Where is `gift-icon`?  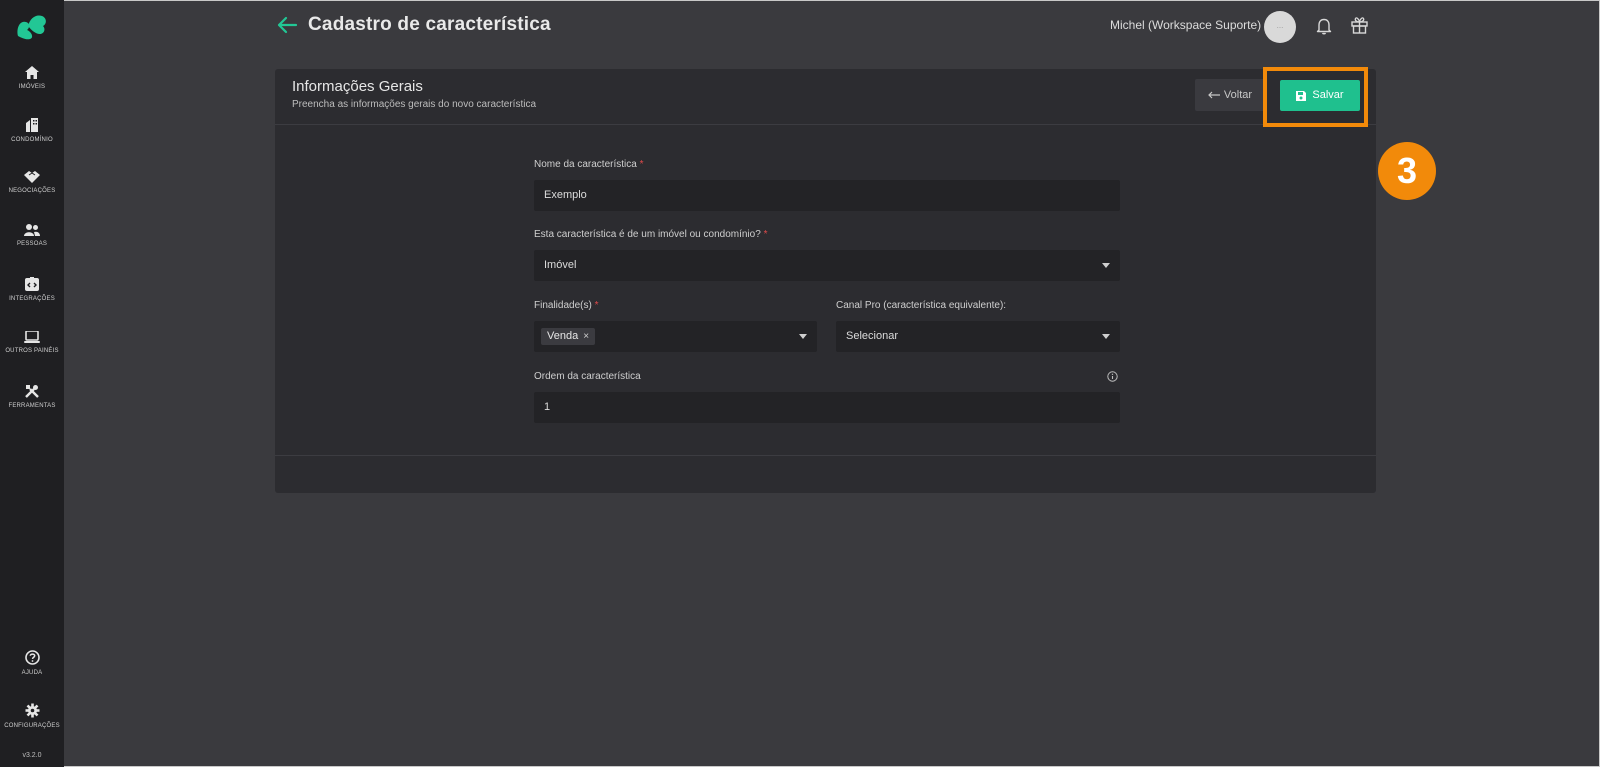
gift-icon is located at coordinates (1359, 25).